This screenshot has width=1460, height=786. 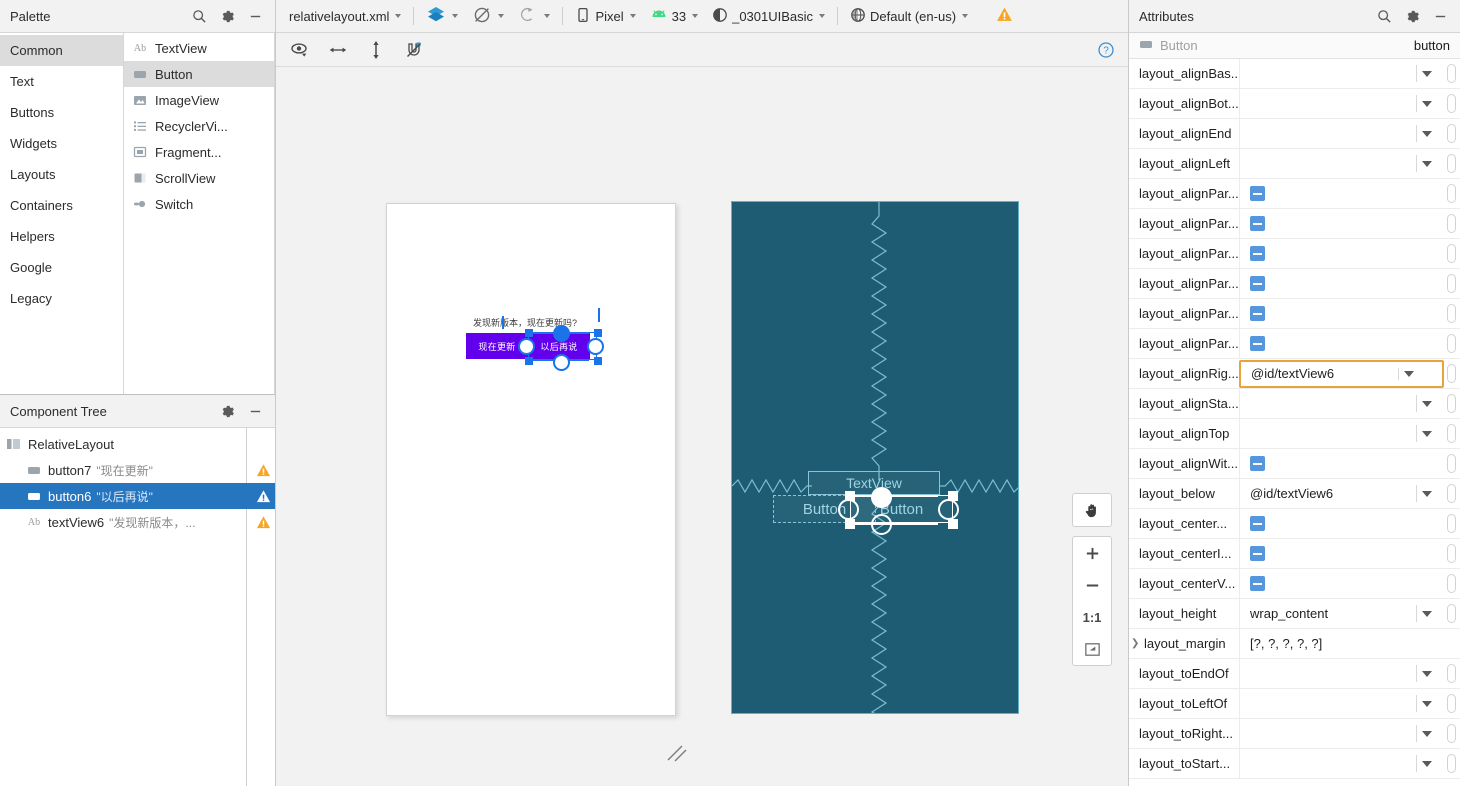 I want to click on blueprint-preview-device: TextView Button Button, so click(x=875, y=457).